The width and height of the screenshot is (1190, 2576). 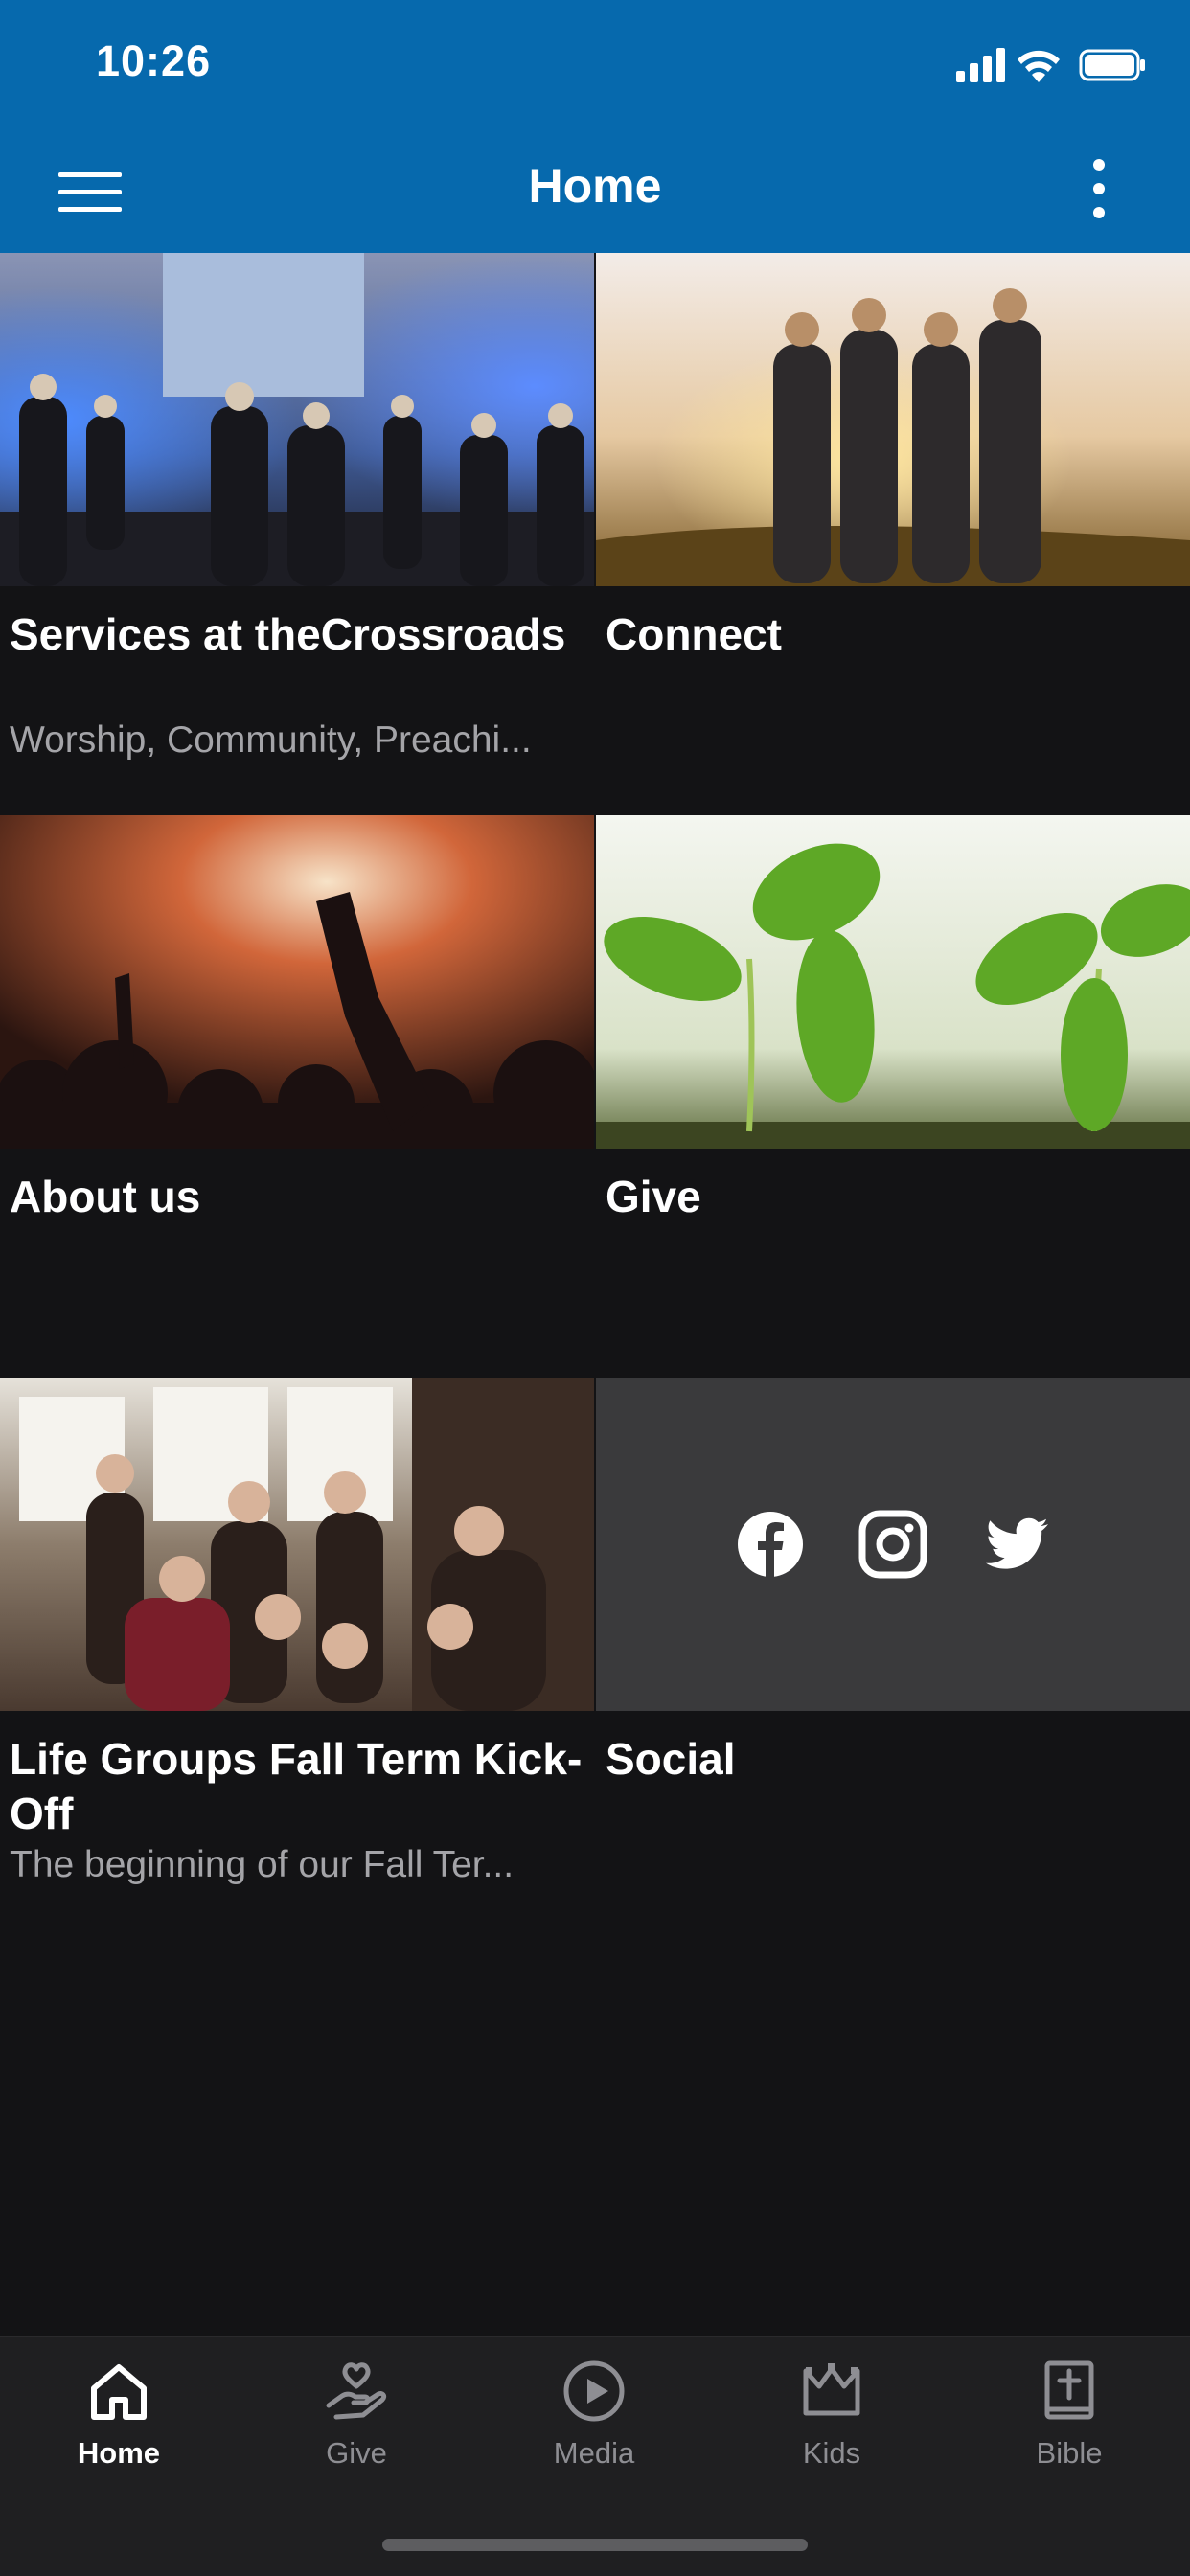 What do you see at coordinates (594, 2453) in the screenshot?
I see `tab-label: Media` at bounding box center [594, 2453].